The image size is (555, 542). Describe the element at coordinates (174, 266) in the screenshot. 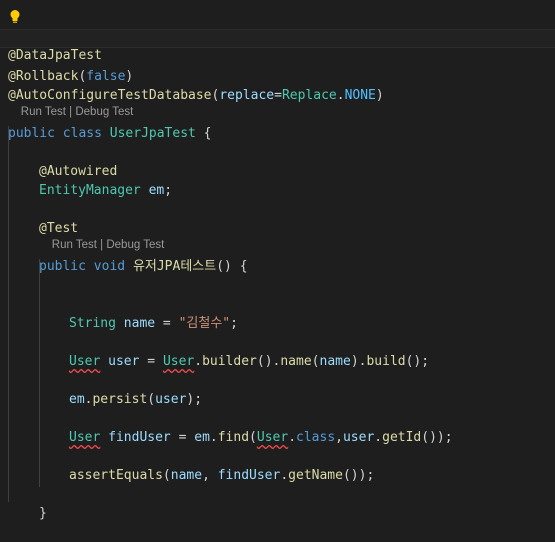

I see `method-name: 유저JPA테스트` at that location.